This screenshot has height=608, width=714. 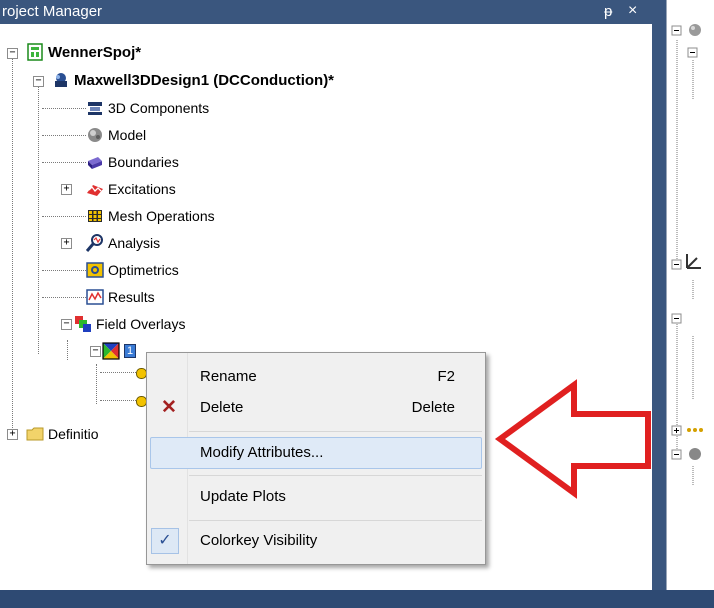 I want to click on optimetrics-icon, so click(x=95, y=270).